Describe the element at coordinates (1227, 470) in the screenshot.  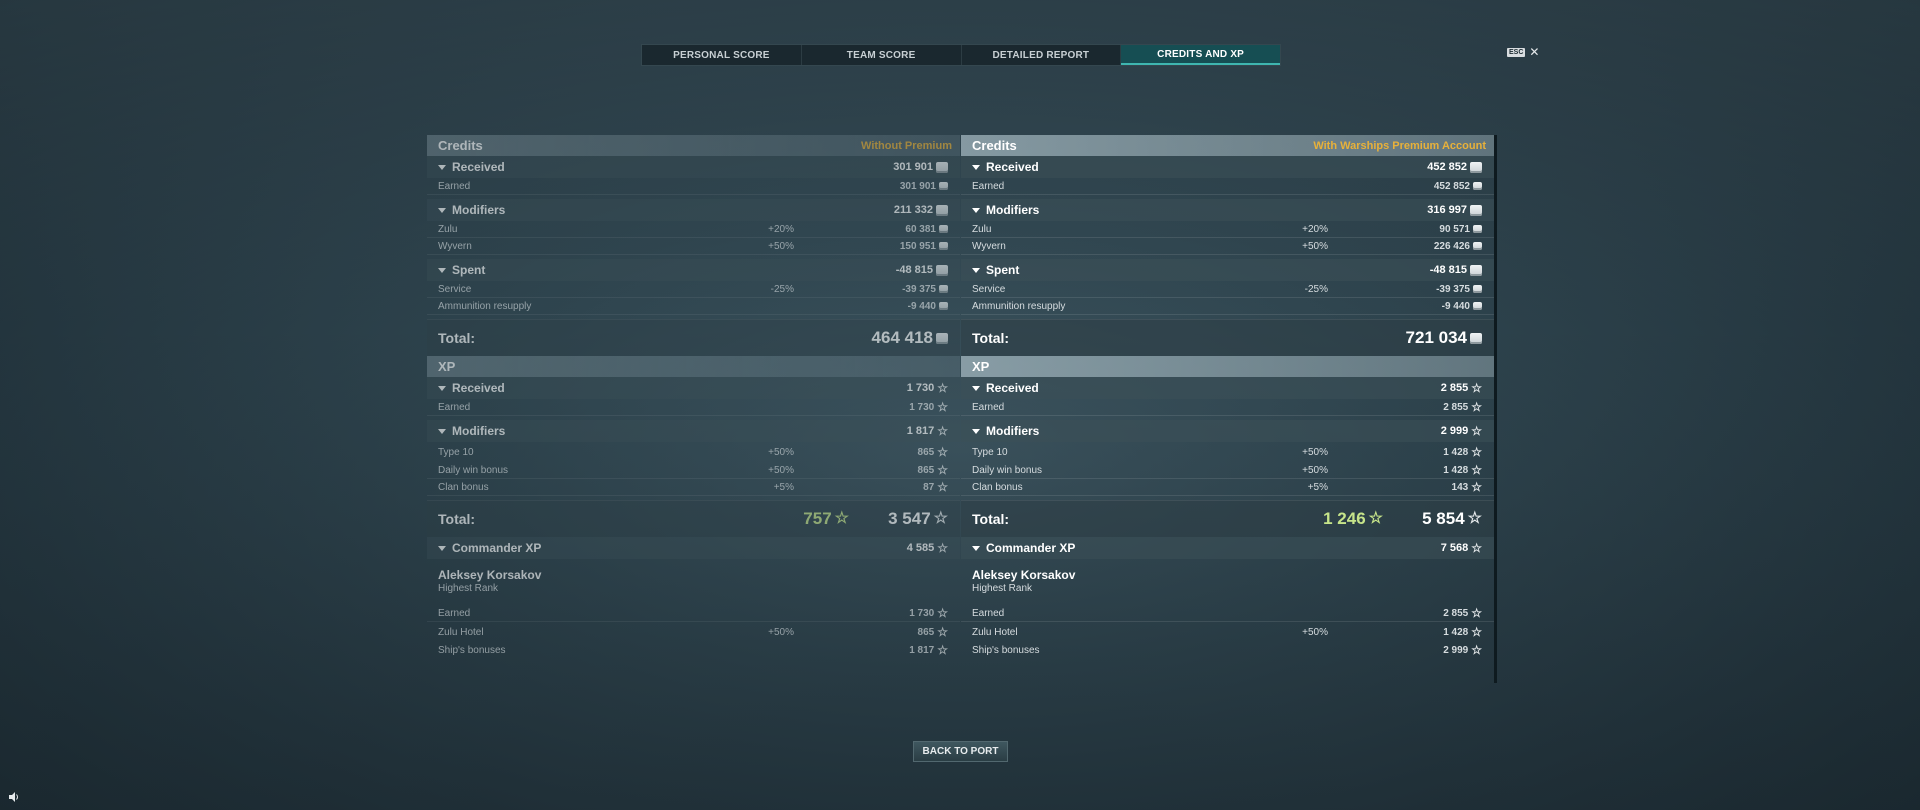
I see `daily-win-bonus-row: Daily win bonus +50% 1 428 ☆` at that location.